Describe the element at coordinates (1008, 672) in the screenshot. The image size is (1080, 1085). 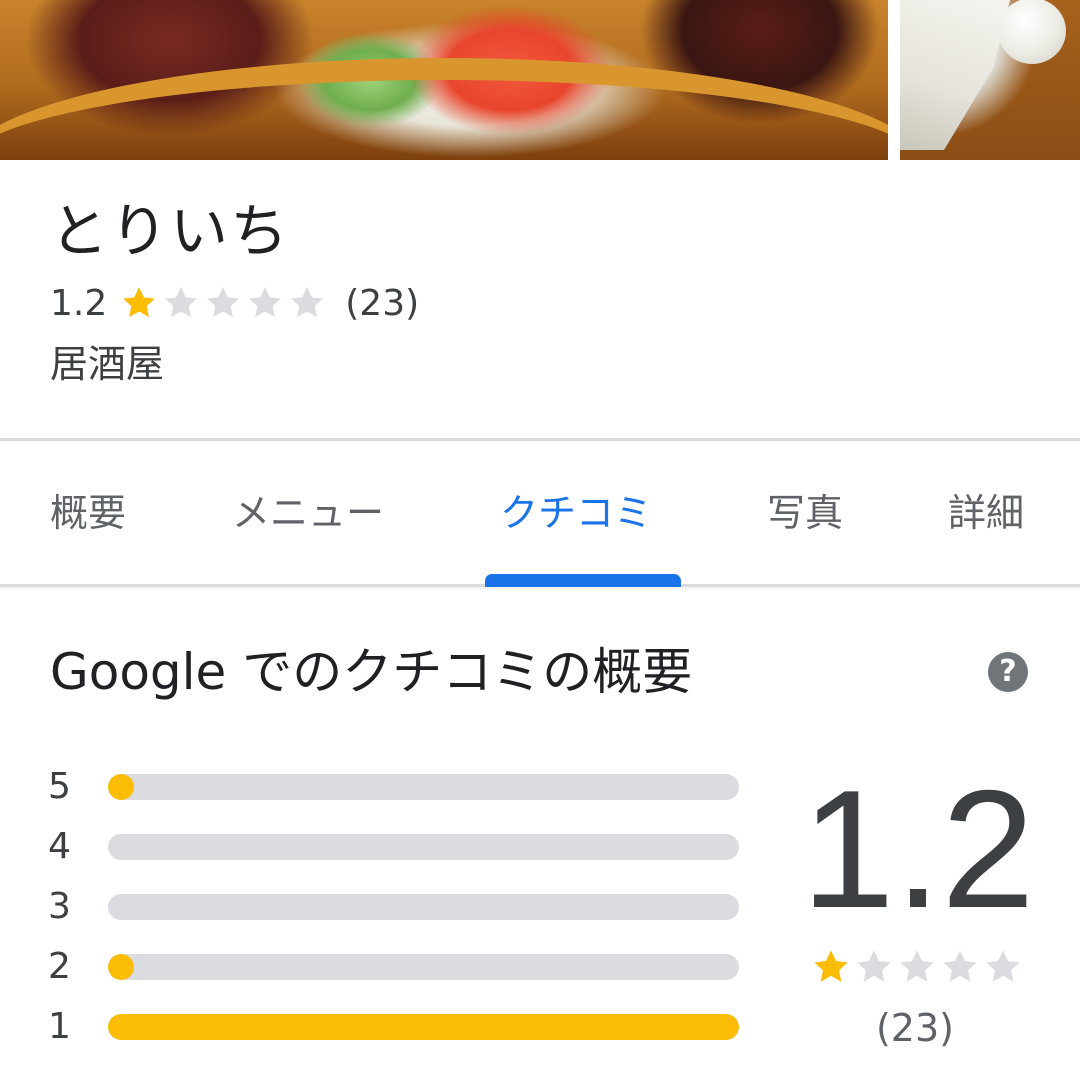
I see `question-circle-icon: ?` at that location.